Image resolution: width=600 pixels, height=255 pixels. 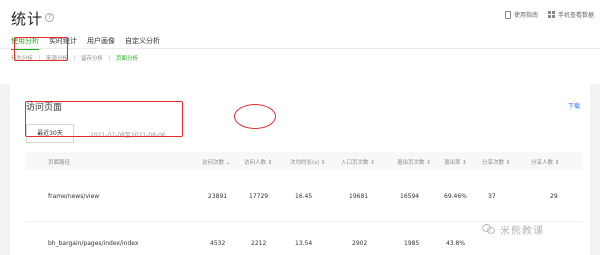 I want to click on mobile-data-link: 手机查看数据, so click(x=570, y=14).